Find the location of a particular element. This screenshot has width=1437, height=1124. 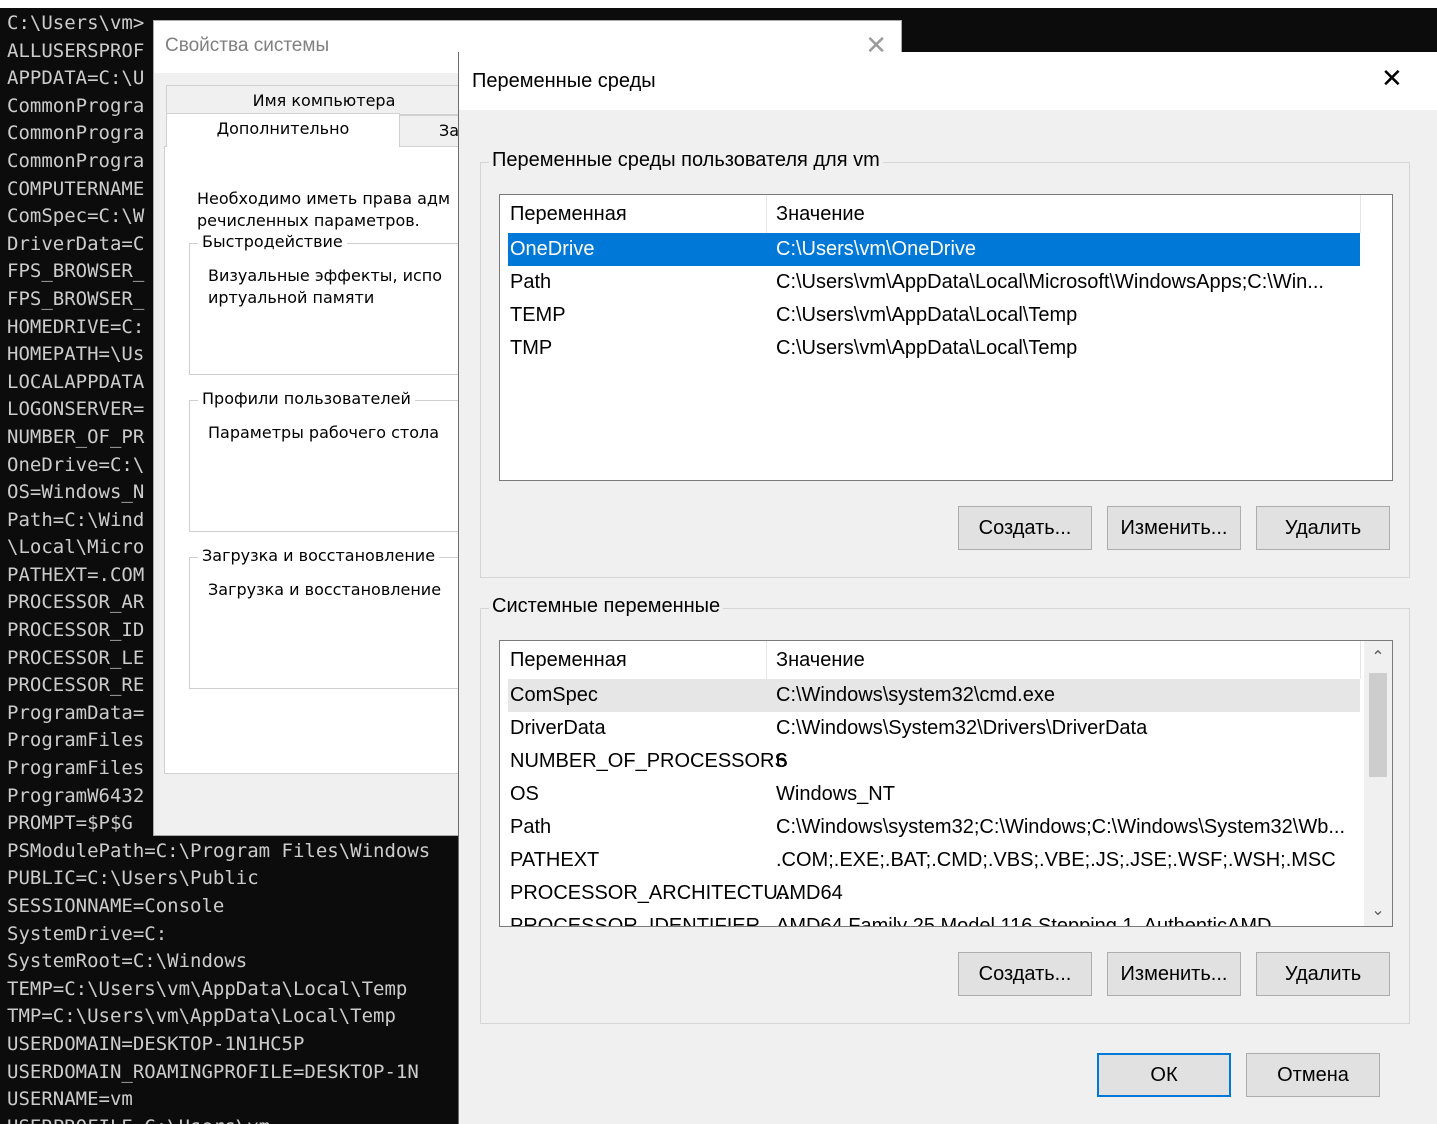

user-delete-button: Удалить is located at coordinates (1323, 528).